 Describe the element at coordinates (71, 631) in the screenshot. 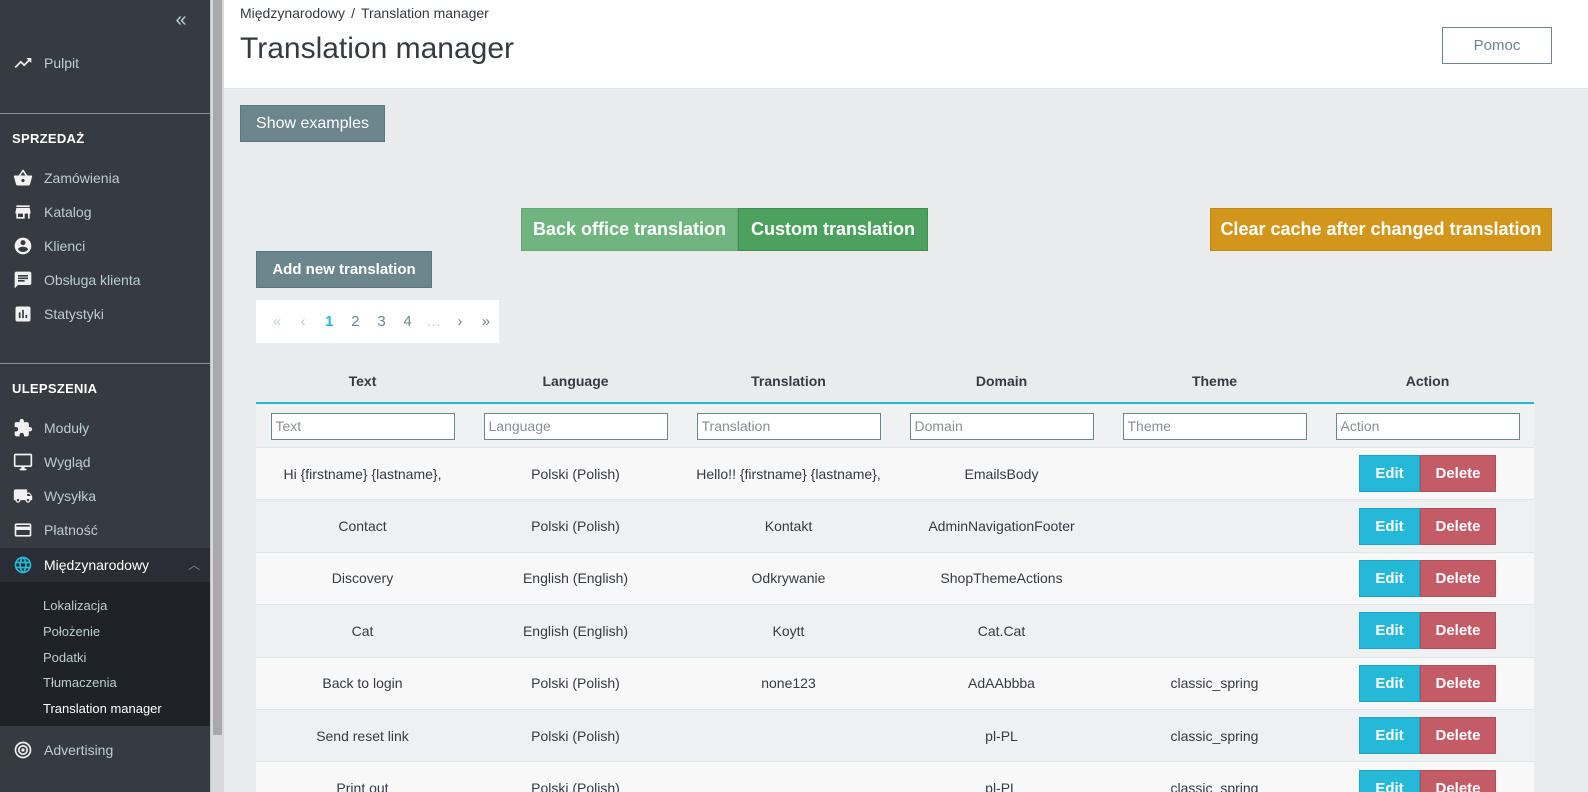

I see `submenu-item-locations: Położenie` at that location.